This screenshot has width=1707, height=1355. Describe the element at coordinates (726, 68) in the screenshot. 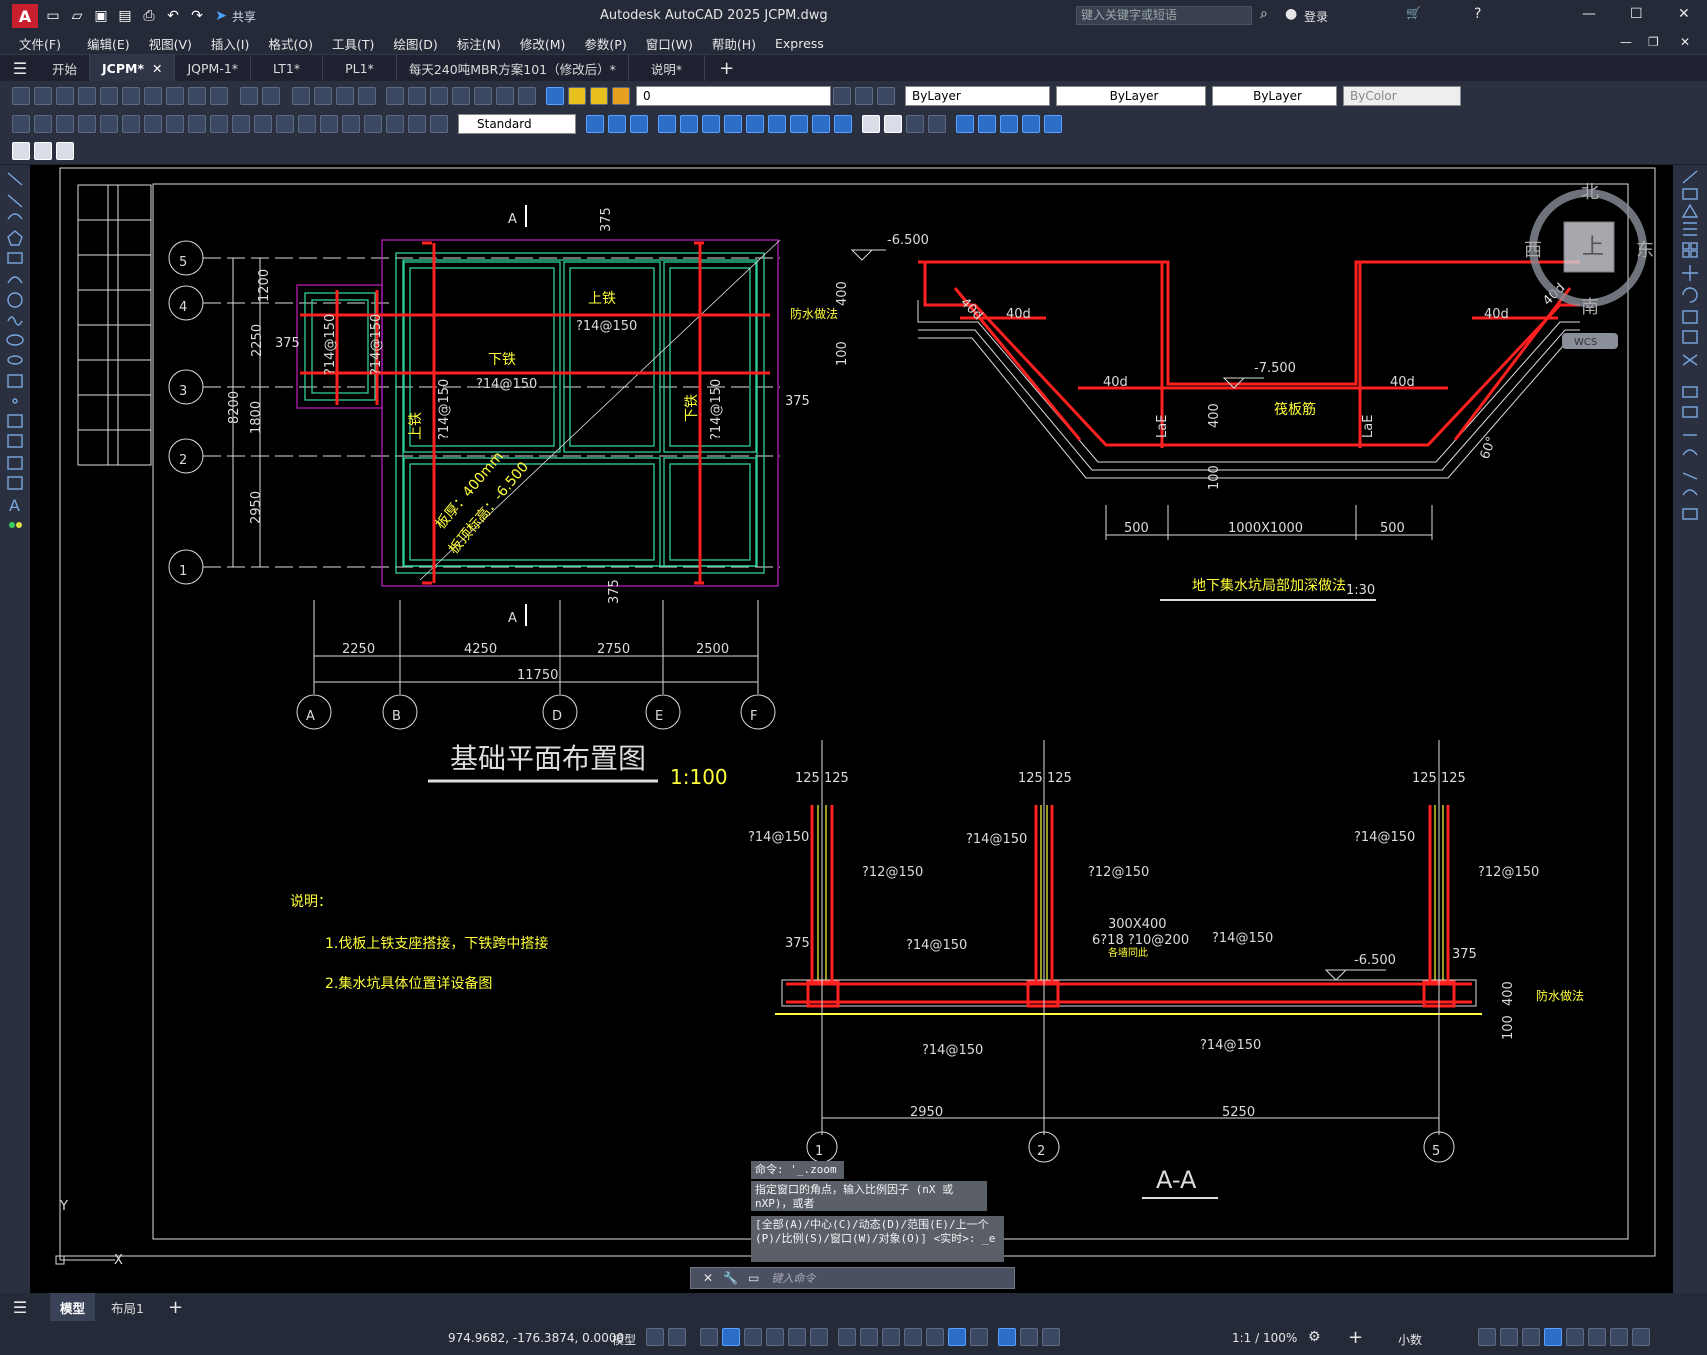

I see `new-tab-icon: +` at that location.